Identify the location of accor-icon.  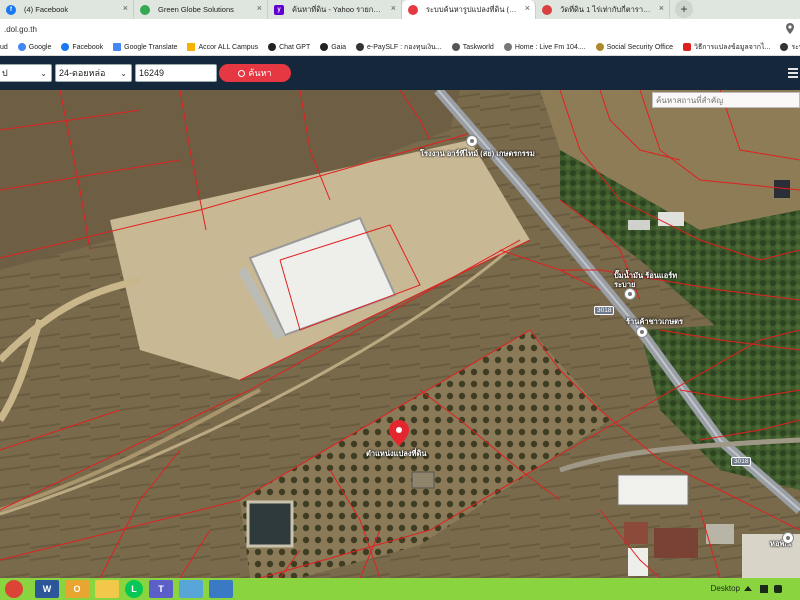
(191, 47).